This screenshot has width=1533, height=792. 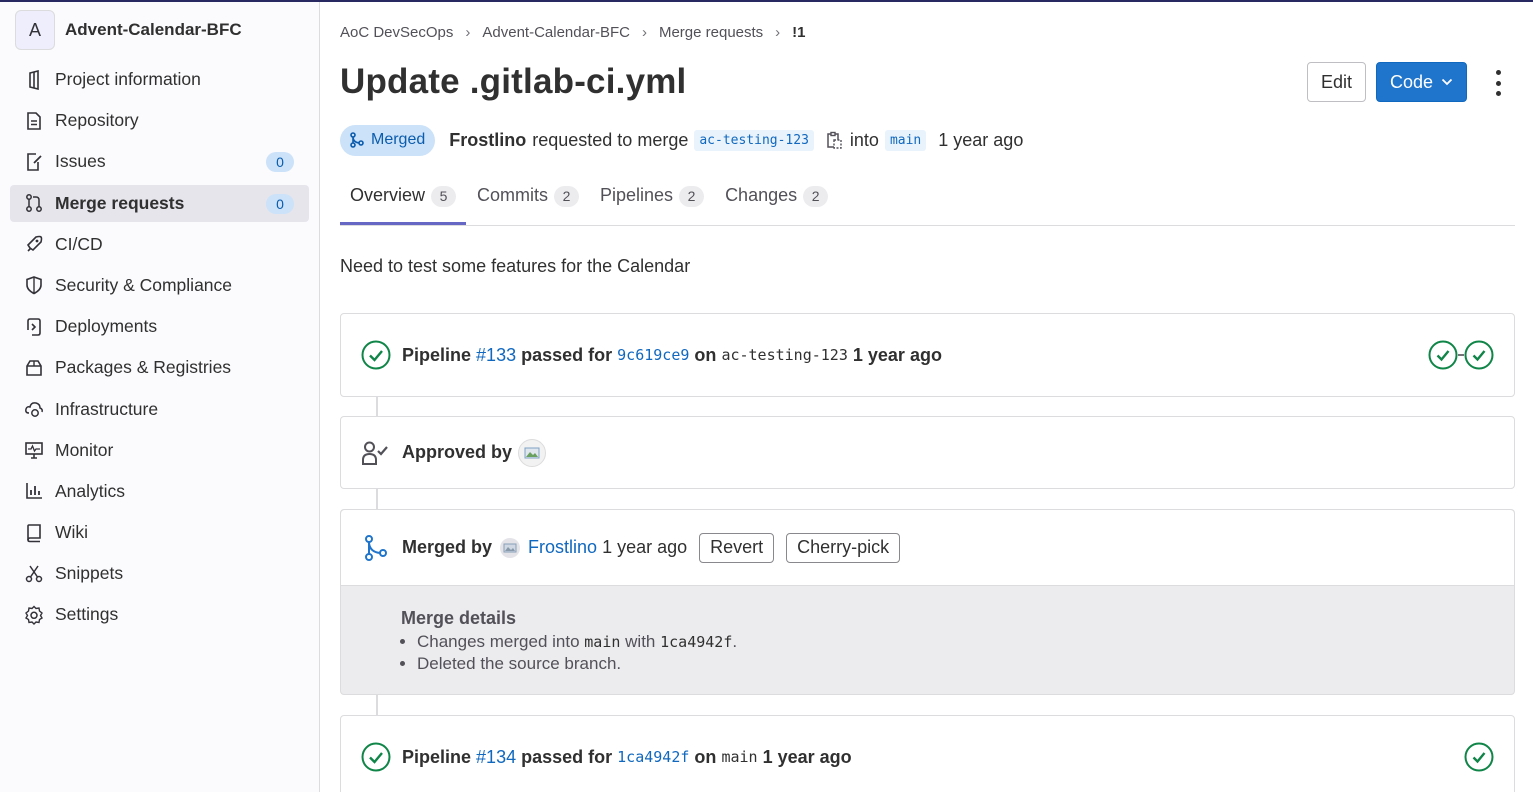 I want to click on sidebar-item-project-information: Project information, so click(x=159, y=79).